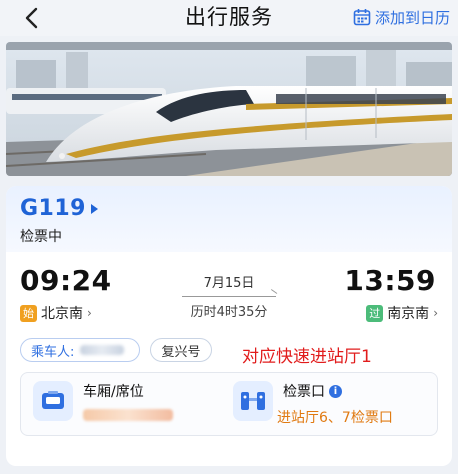 This screenshot has height=474, width=458. What do you see at coordinates (102, 350) in the screenshot?
I see `passenger-name-redacted` at bounding box center [102, 350].